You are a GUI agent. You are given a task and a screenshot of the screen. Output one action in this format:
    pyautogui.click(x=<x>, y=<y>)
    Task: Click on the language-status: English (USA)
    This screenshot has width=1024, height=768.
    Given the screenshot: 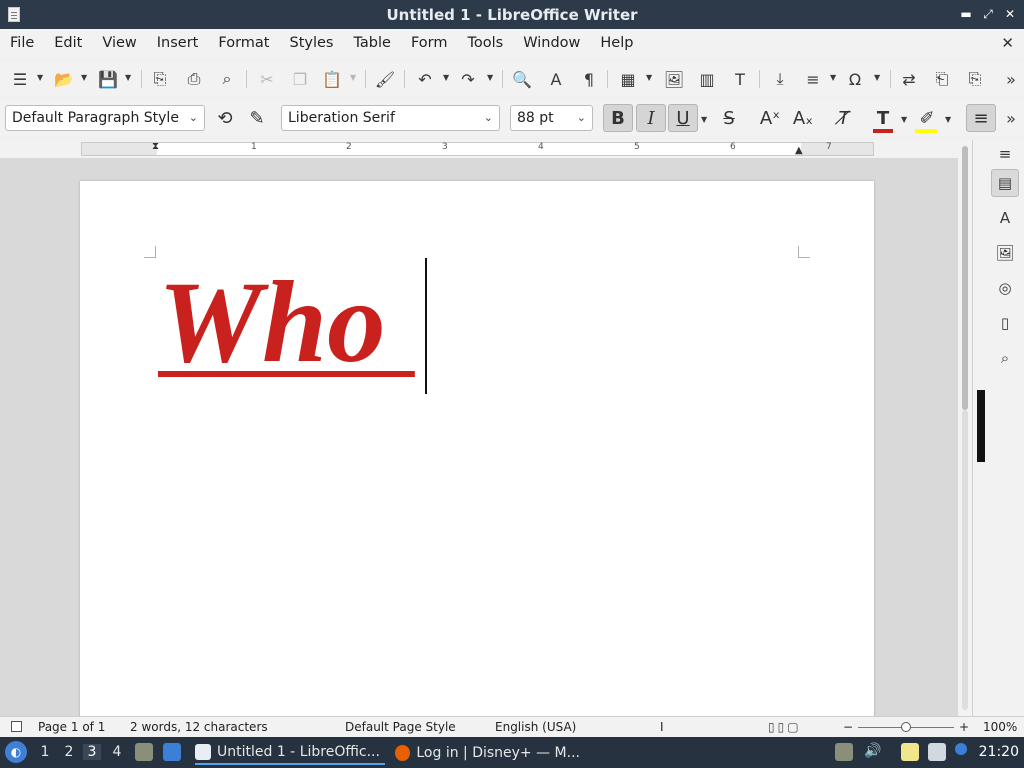 What is the action you would take?
    pyautogui.click(x=535, y=727)
    